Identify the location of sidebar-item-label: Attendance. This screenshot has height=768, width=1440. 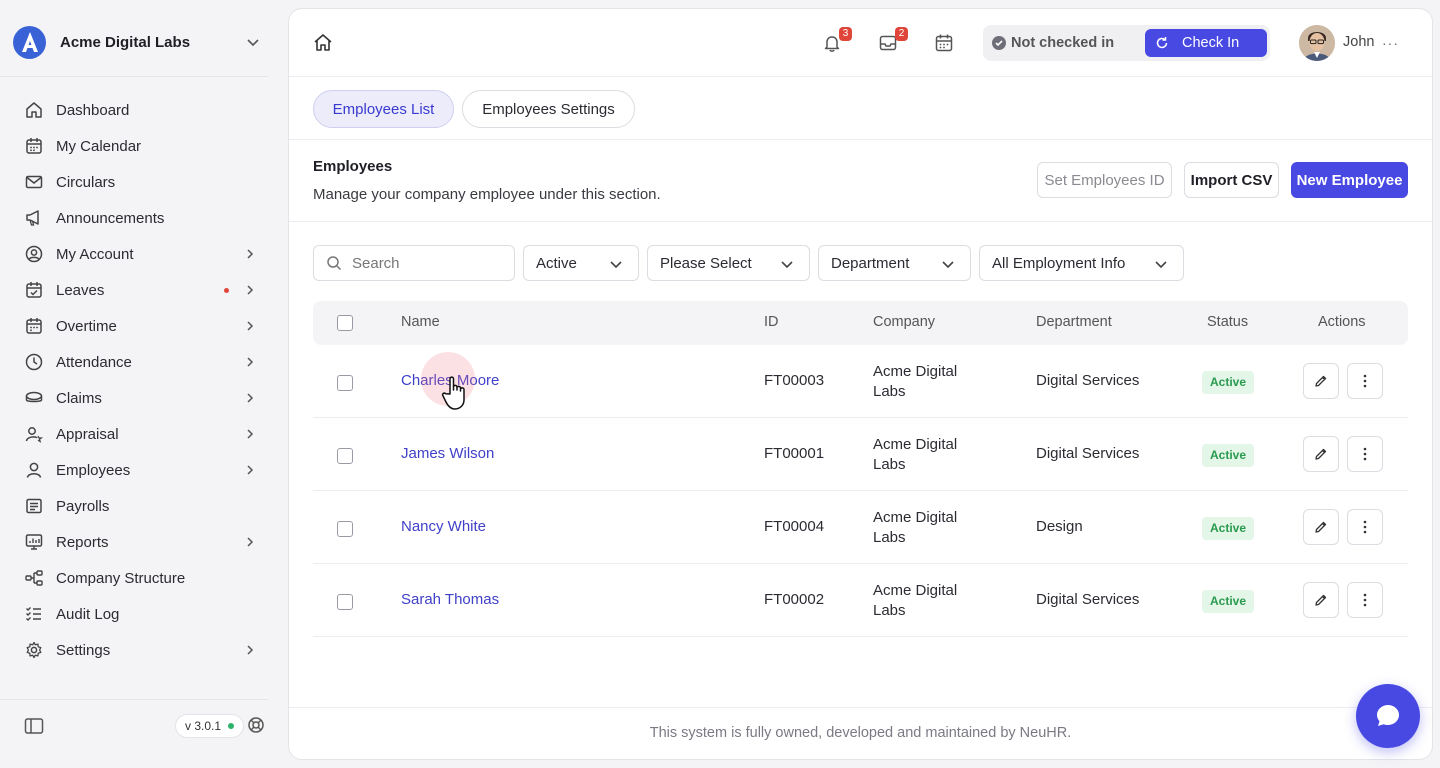
(94, 362).